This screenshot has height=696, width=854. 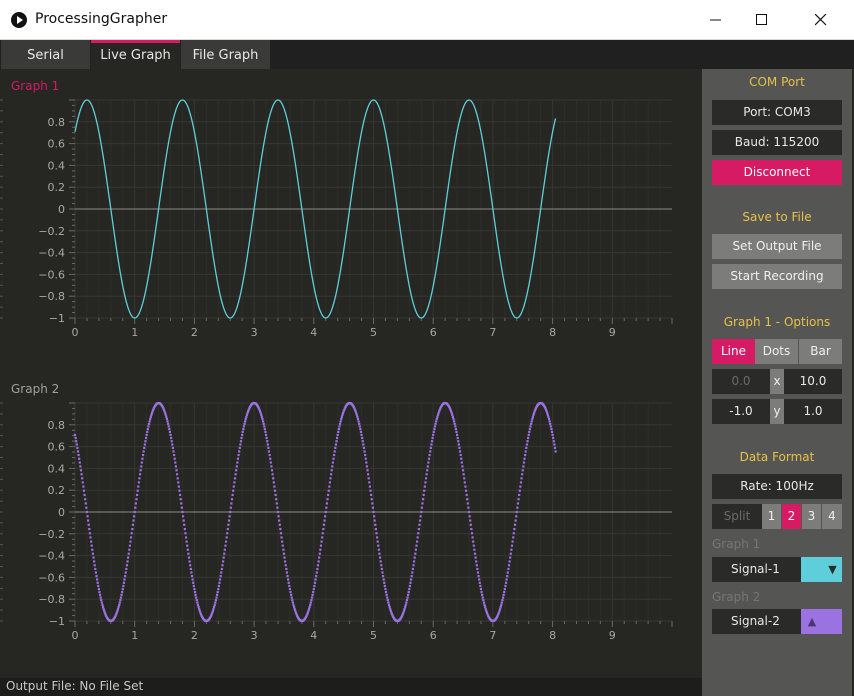 I want to click on tab-live-graph: Live Graph, so click(x=135, y=54).